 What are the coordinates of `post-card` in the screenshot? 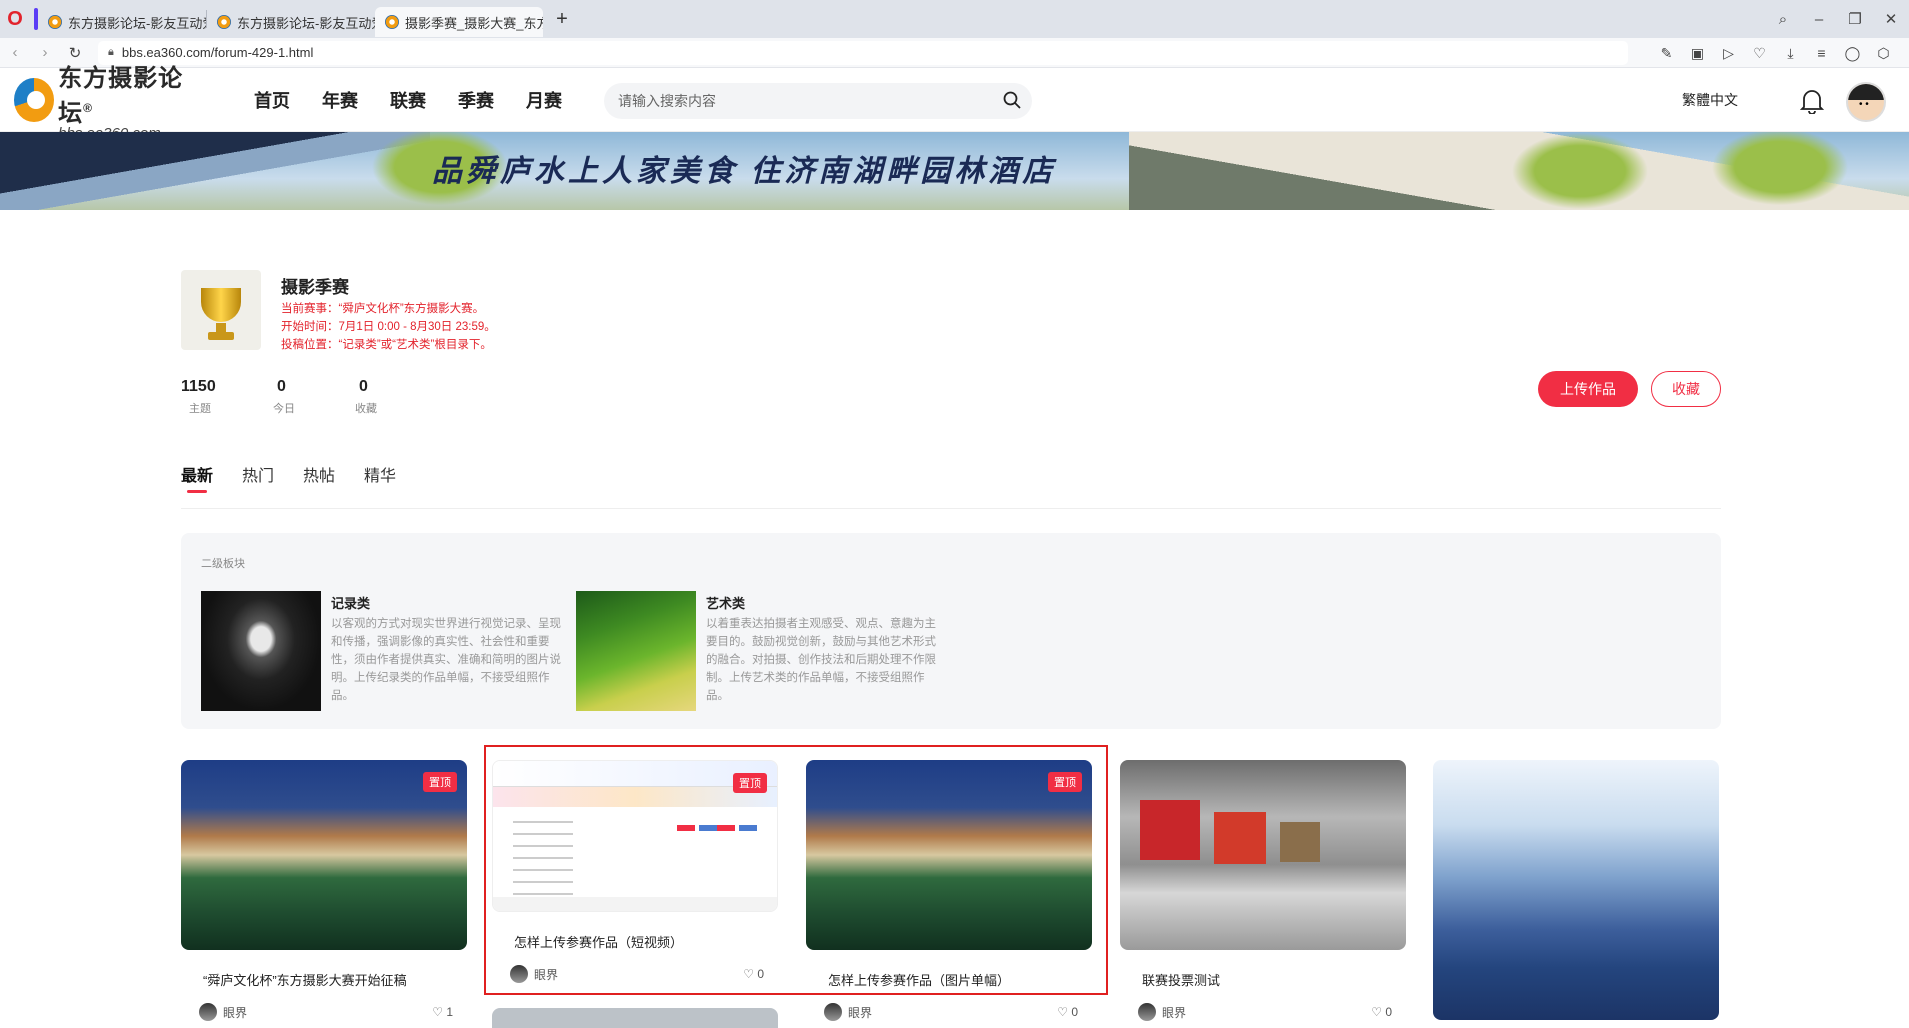 It's located at (1576, 890).